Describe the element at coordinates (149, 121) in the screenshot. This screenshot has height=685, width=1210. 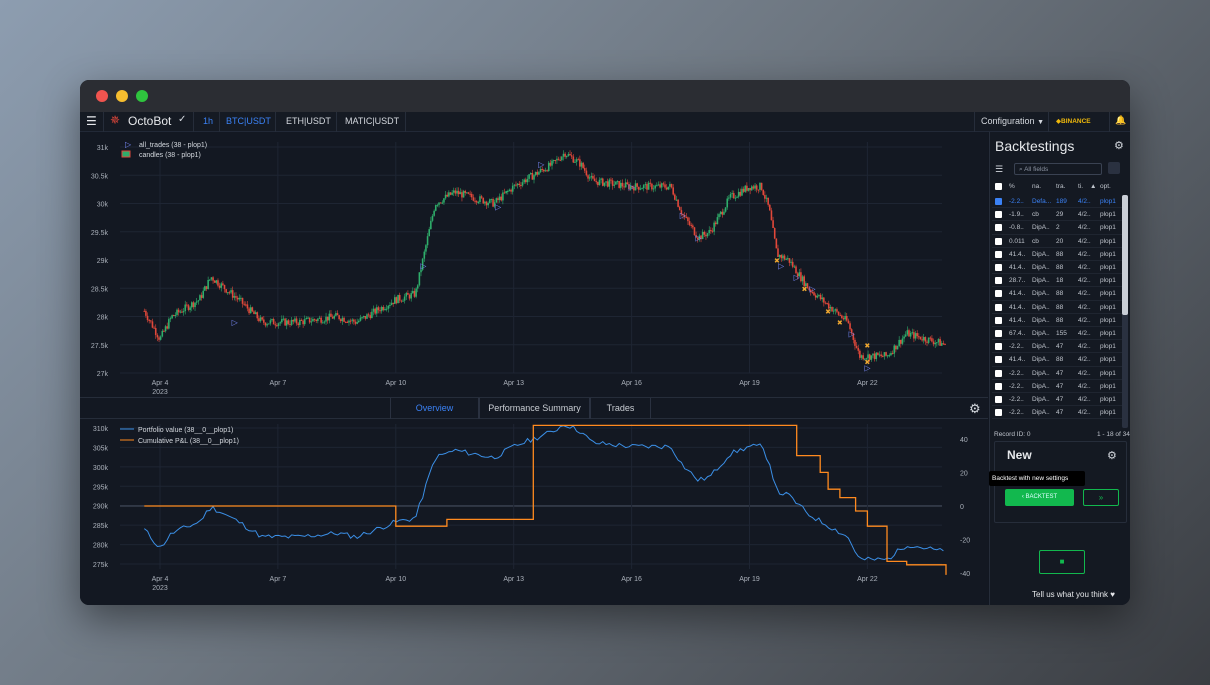
I see `app-name: OctoBot` at that location.